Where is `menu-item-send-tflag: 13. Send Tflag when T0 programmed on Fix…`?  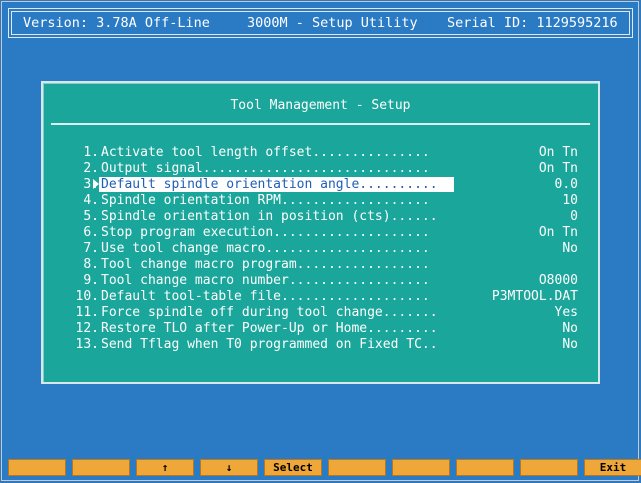 menu-item-send-tflag: 13. Send Tflag when T0 programmed on Fix… is located at coordinates (320, 345).